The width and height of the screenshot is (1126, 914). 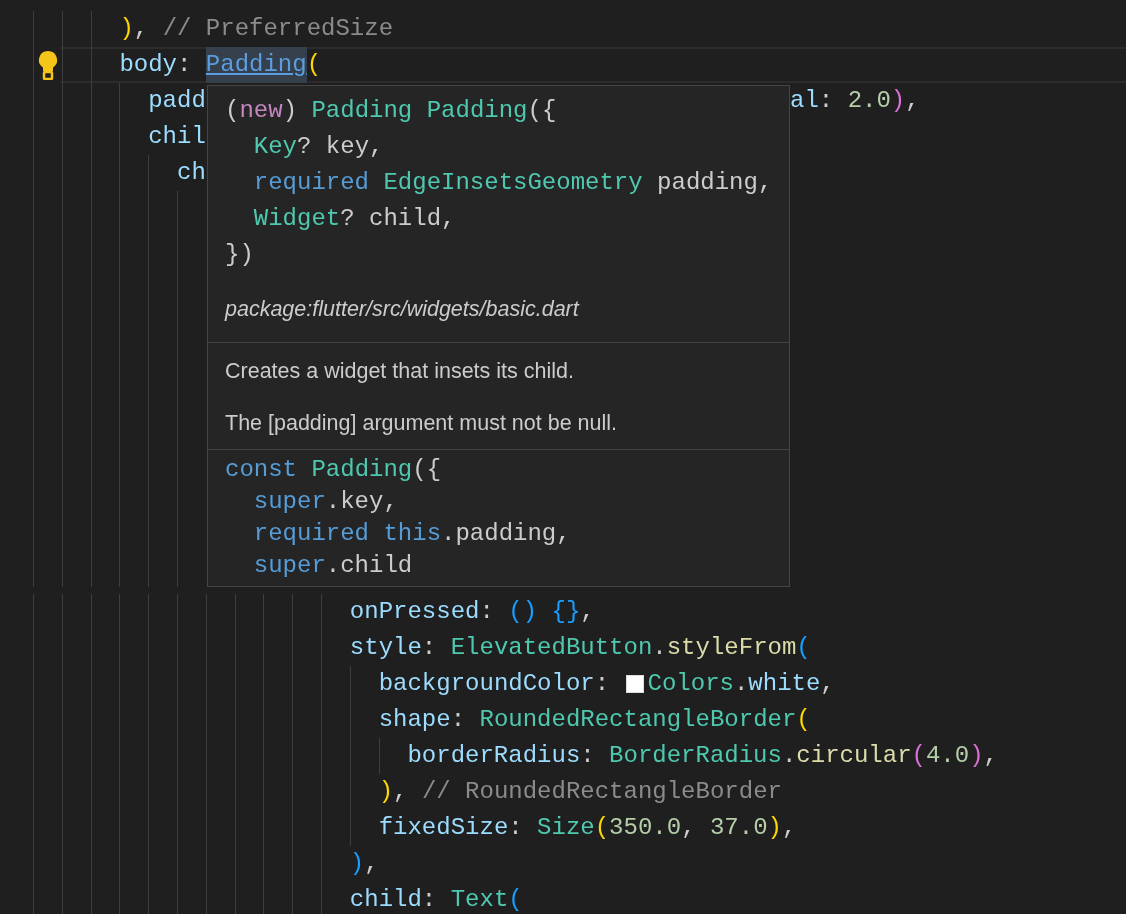 I want to click on code-text: chil, so click(x=177, y=137).